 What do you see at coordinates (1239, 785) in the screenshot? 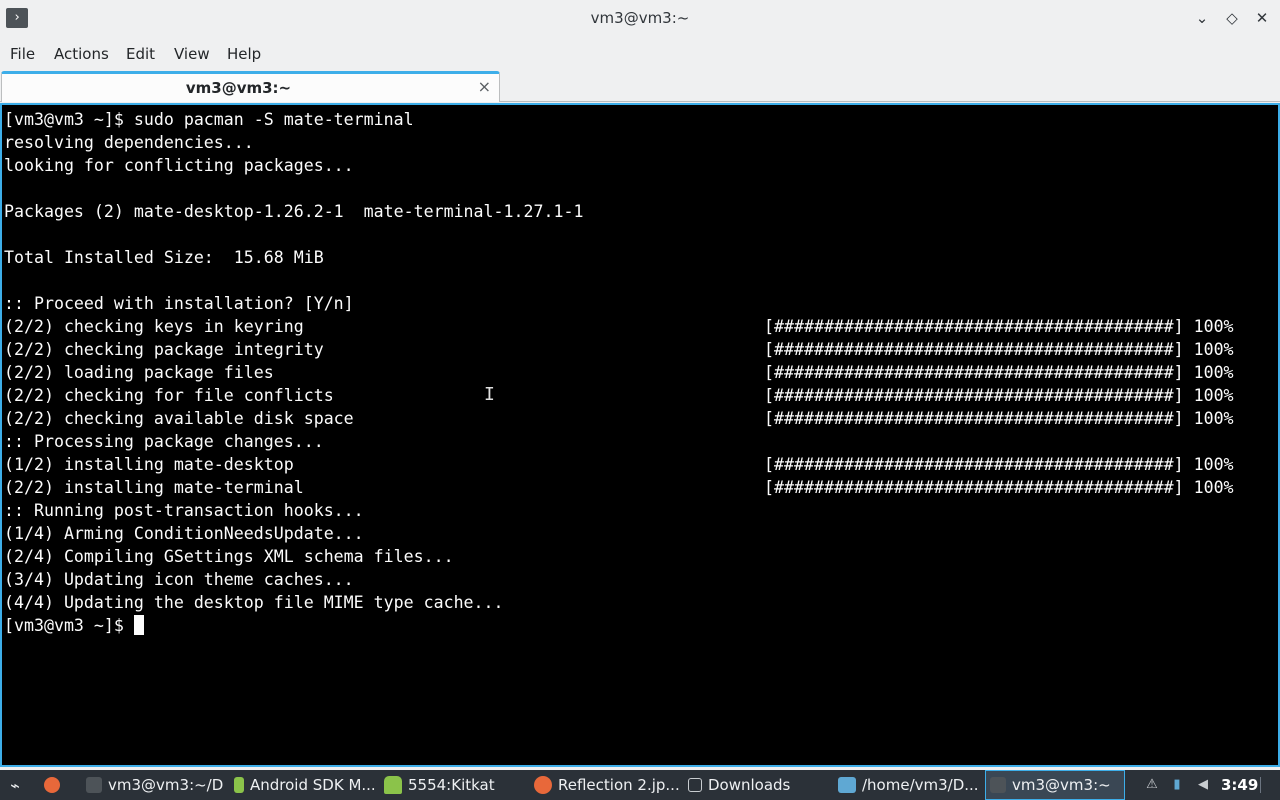
I see `clock: 3:49` at bounding box center [1239, 785].